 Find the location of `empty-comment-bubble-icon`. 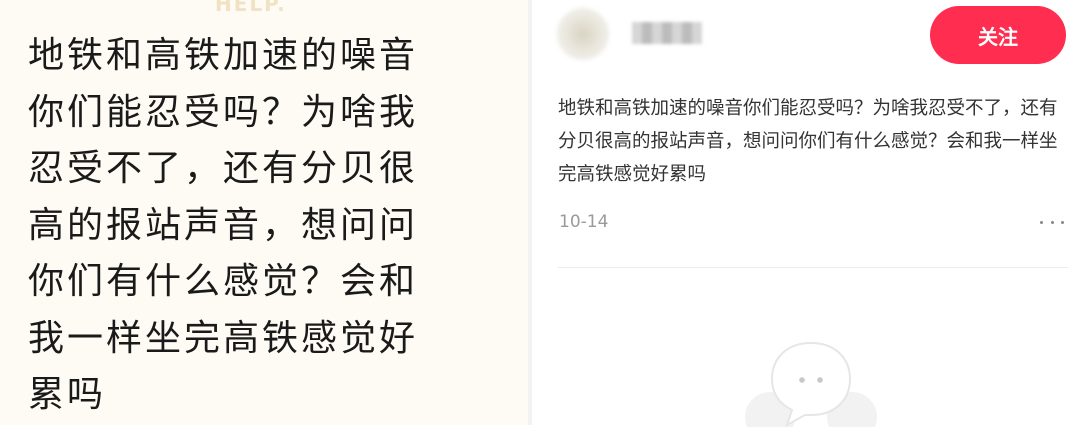

empty-comment-bubble-icon is located at coordinates (811, 384).